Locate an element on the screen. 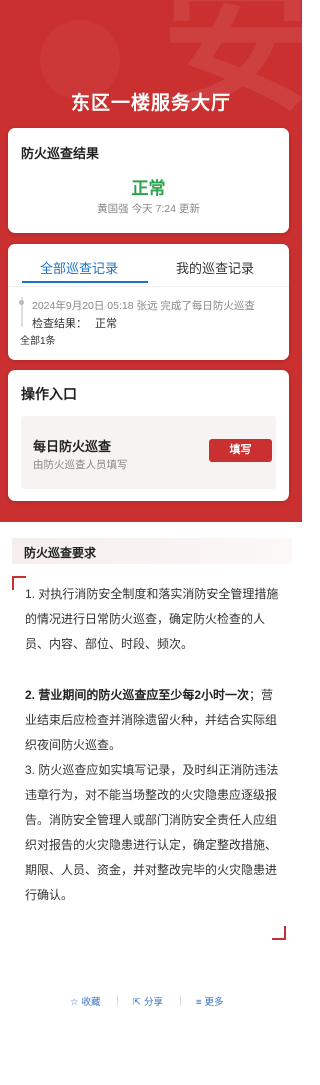 This screenshot has width=320, height=1085. more-button: ≡ 更多 is located at coordinates (210, 1001).